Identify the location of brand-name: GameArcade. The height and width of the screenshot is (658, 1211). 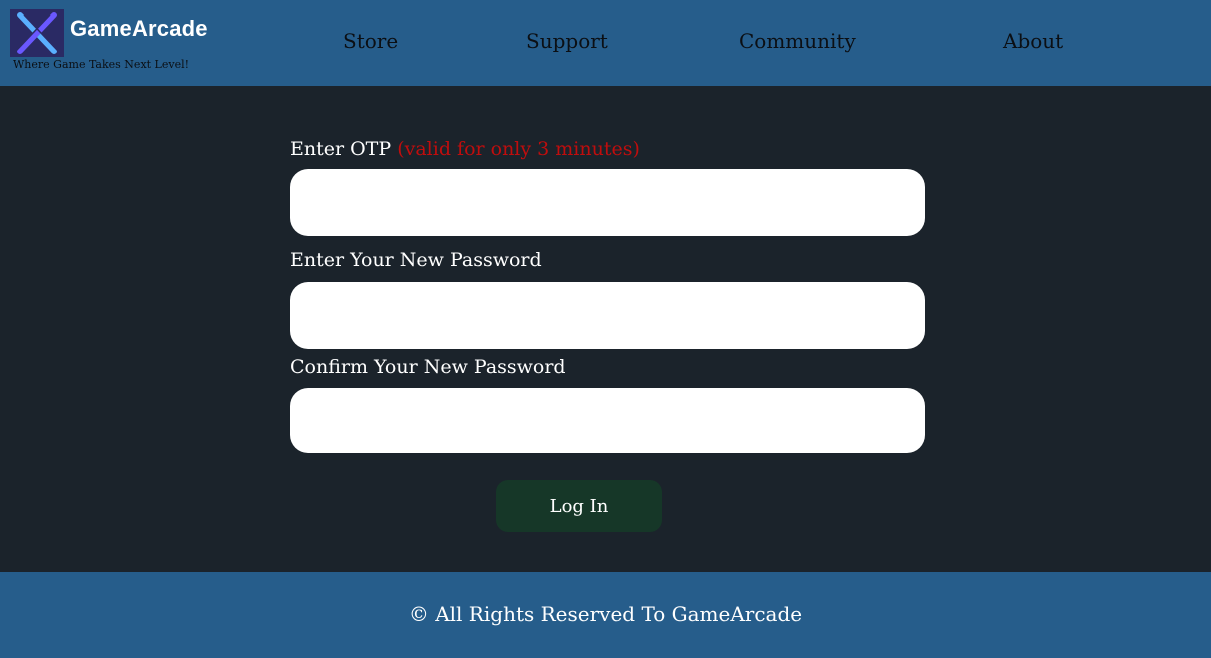
(139, 29).